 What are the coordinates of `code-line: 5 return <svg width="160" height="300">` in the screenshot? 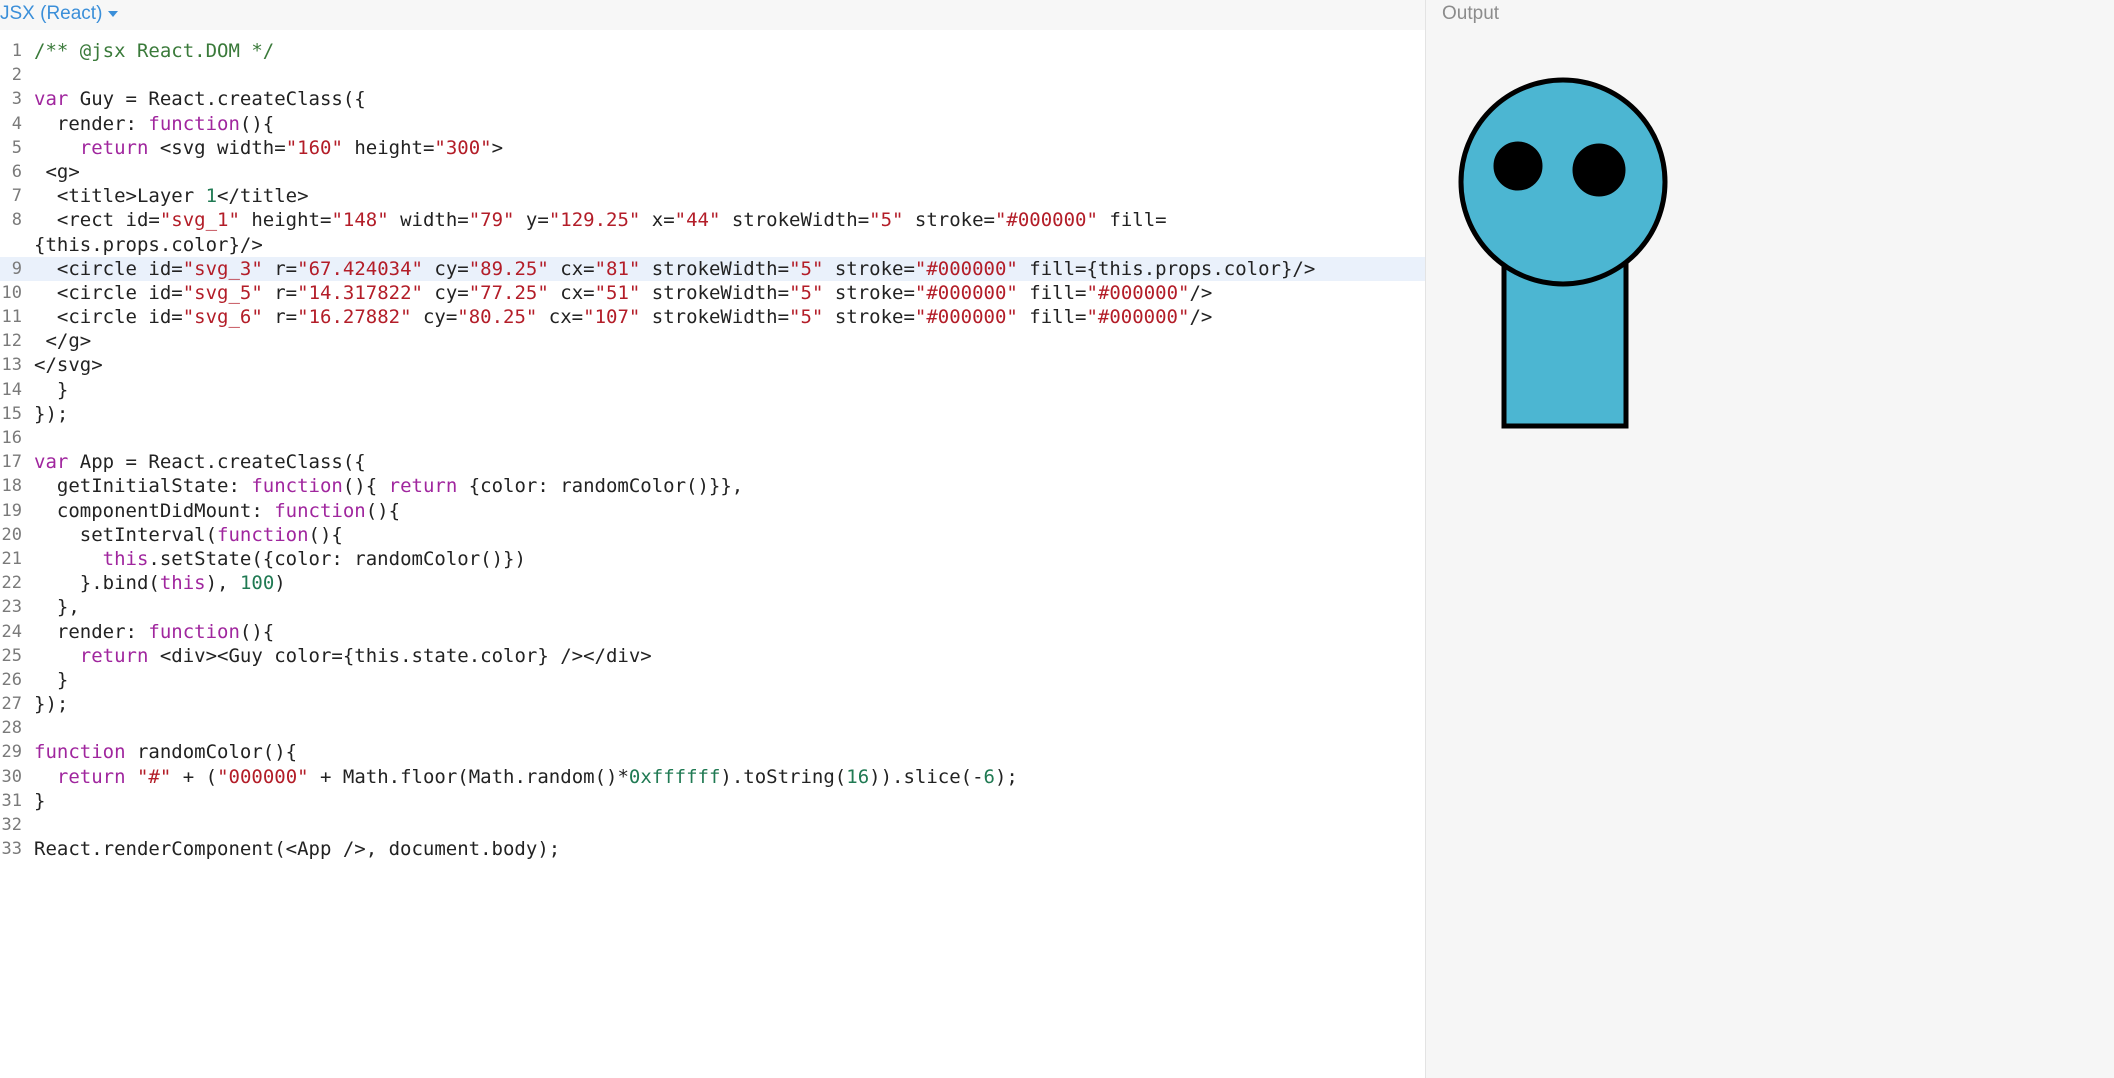 It's located at (712, 148).